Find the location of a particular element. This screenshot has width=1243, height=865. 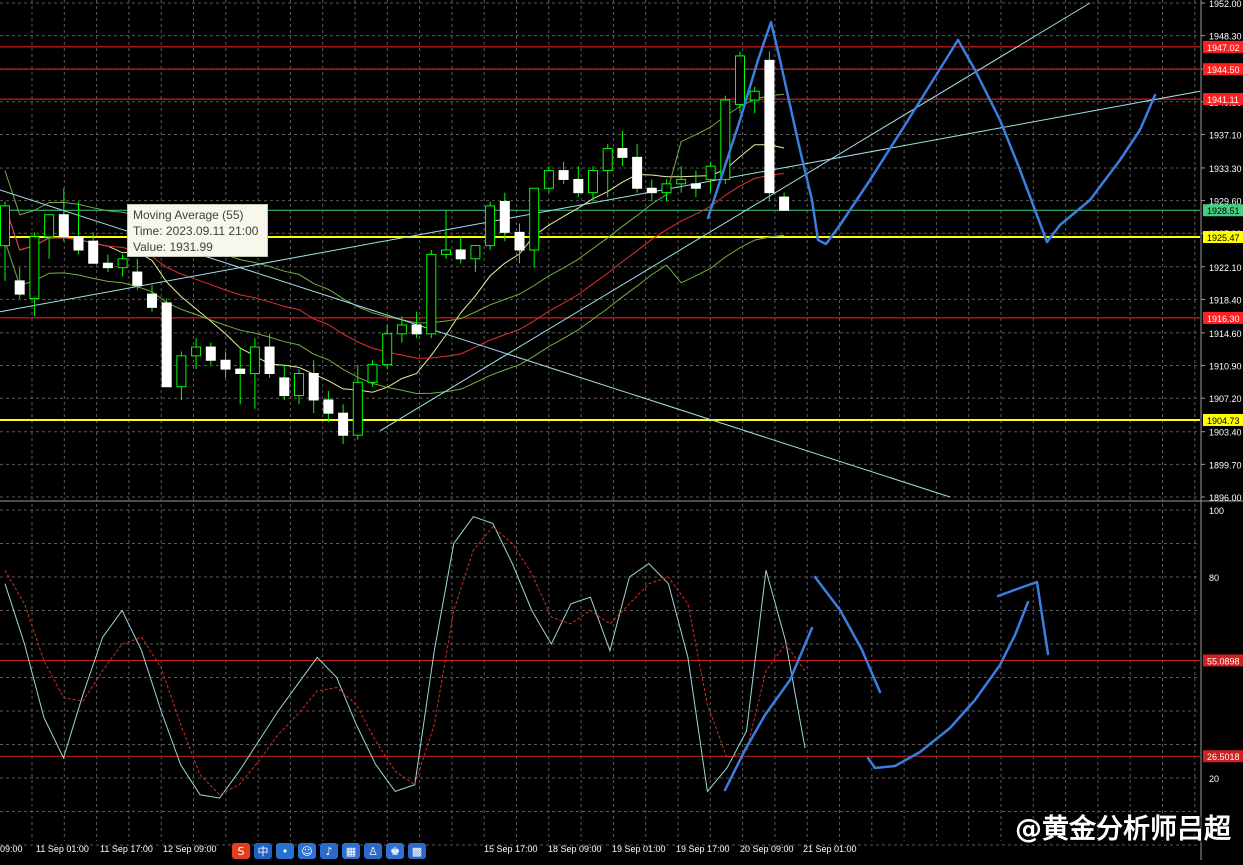

price-tick-label: 1948.30 is located at coordinates (1225, 37).